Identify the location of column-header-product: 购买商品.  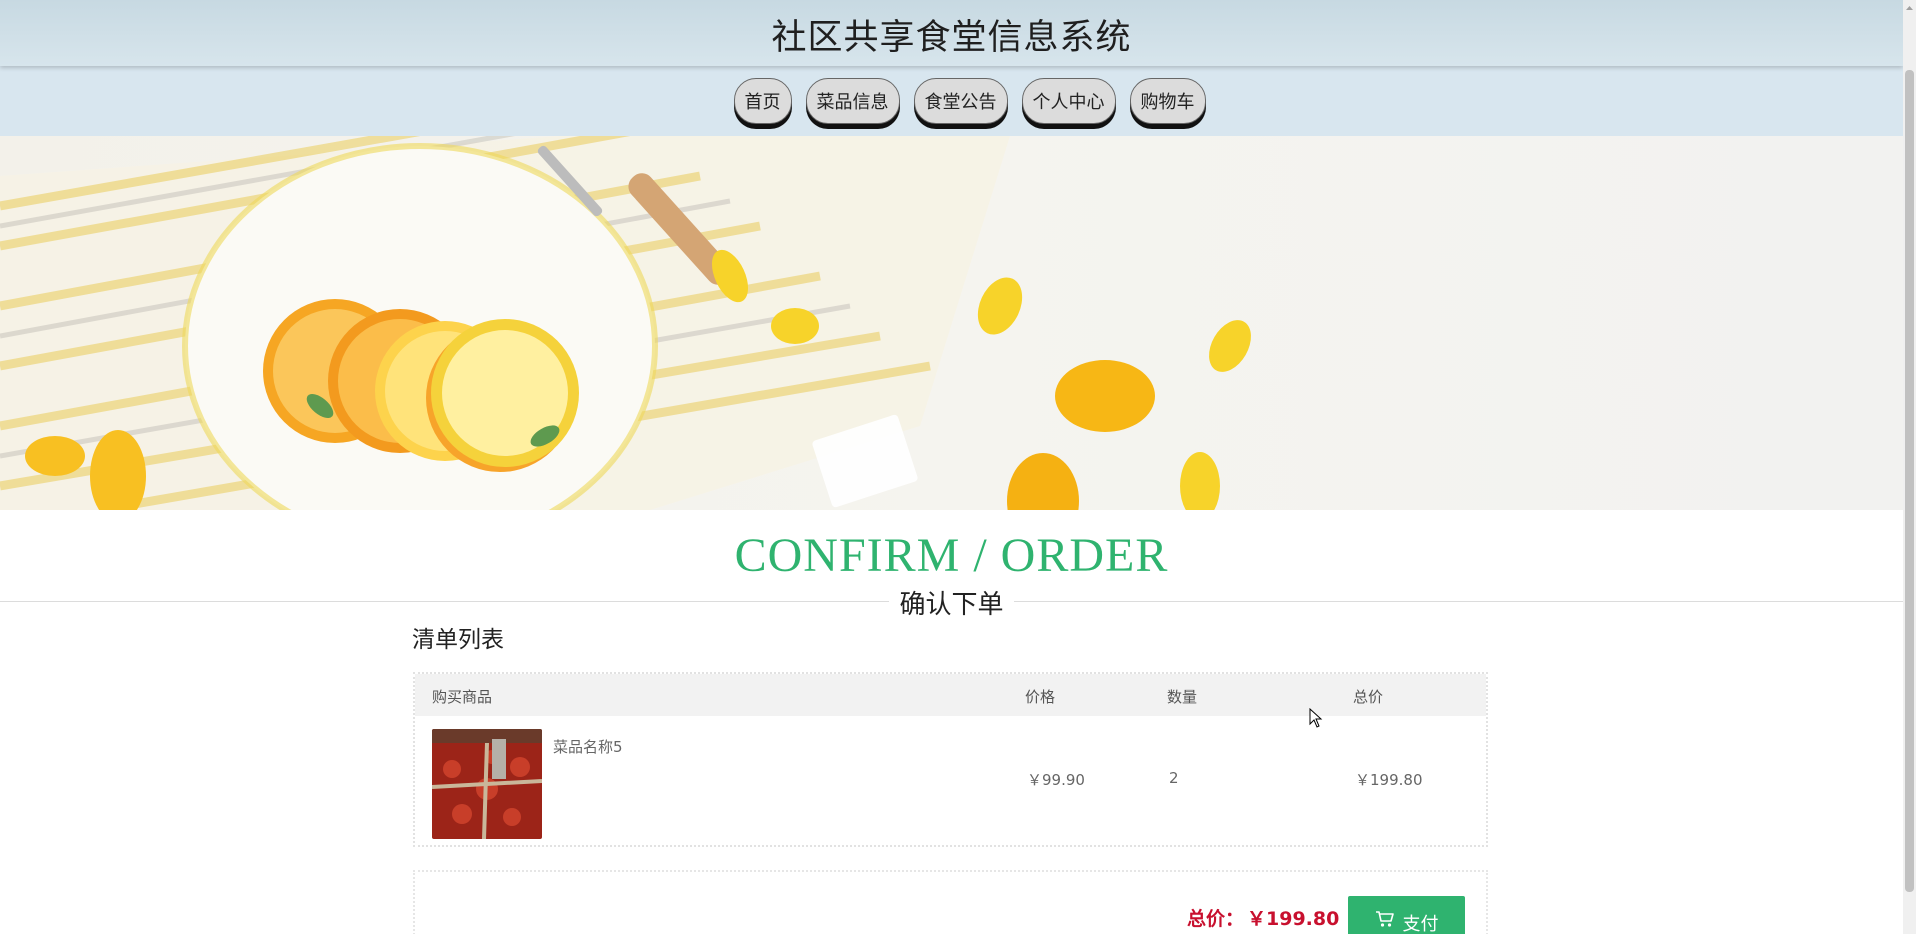
(462, 697).